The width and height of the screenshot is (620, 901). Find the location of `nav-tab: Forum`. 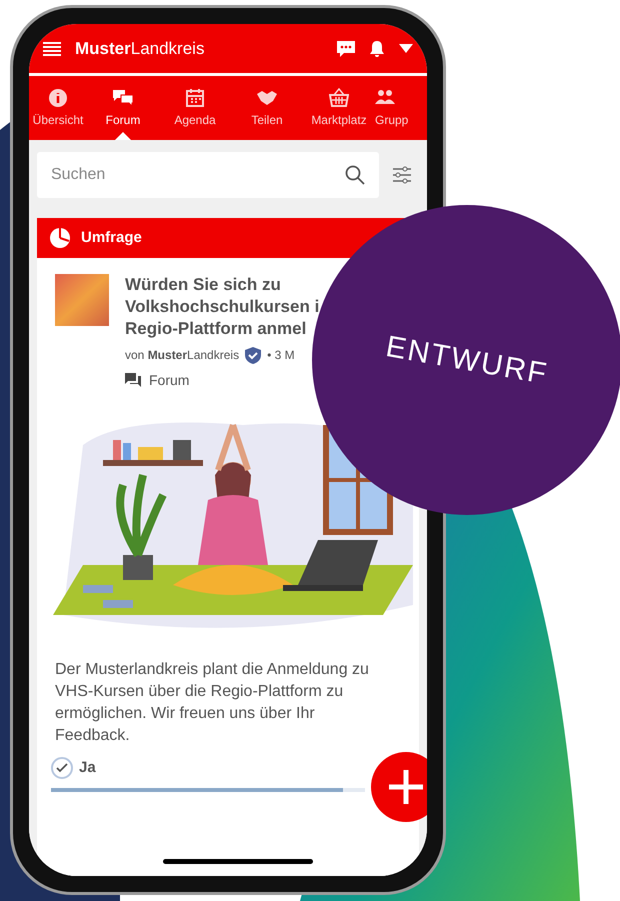

nav-tab: Forum is located at coordinates (123, 108).